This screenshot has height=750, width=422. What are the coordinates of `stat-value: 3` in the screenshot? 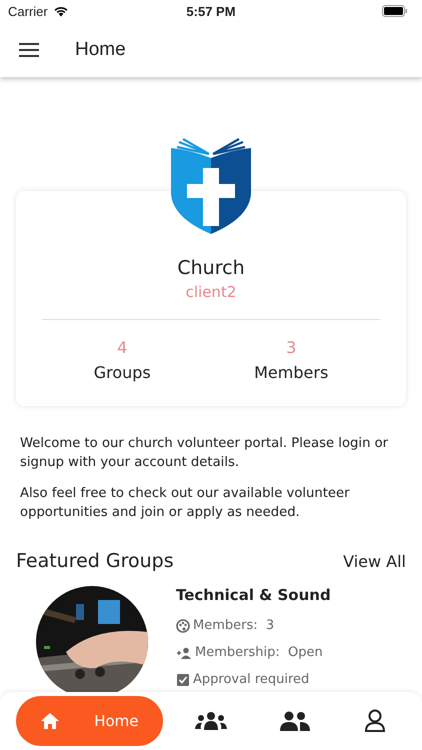 It's located at (291, 347).